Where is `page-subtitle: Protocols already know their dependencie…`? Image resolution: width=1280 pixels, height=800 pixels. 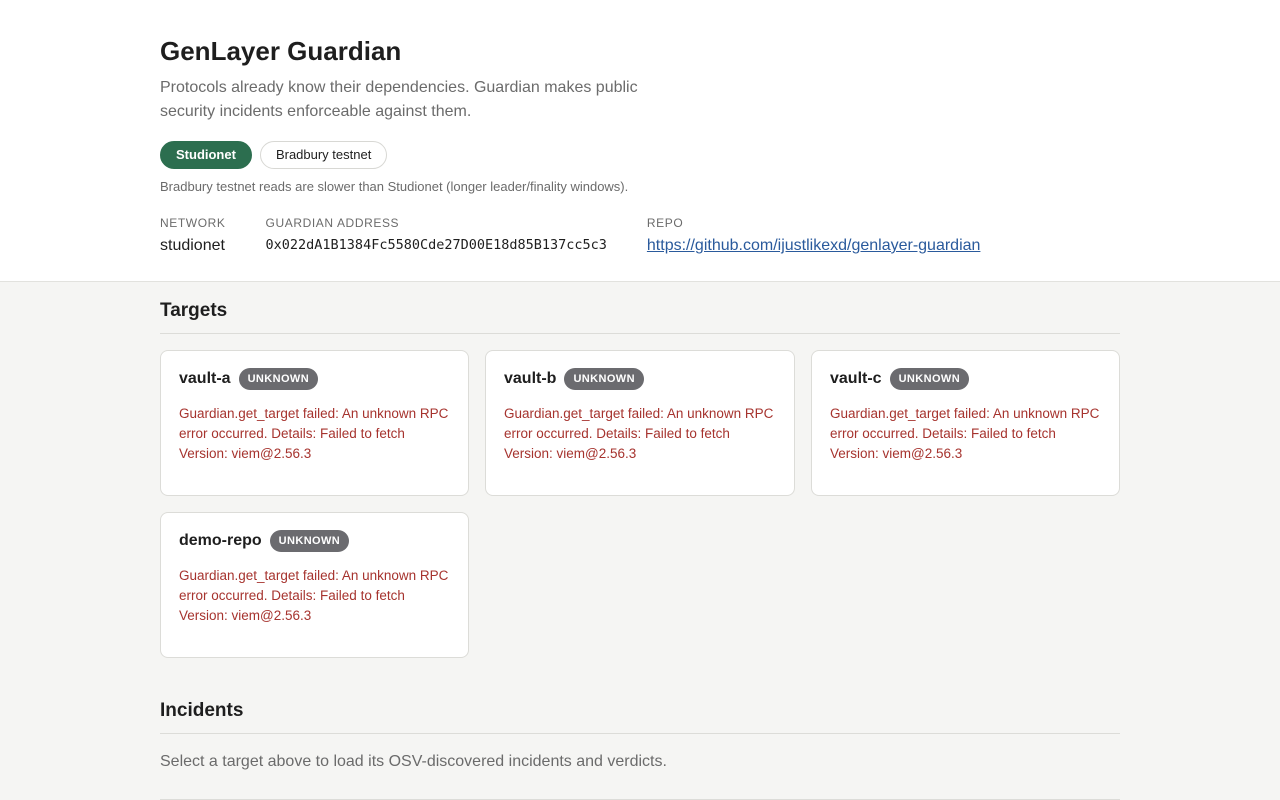
page-subtitle: Protocols already know their dependencie… is located at coordinates (399, 99).